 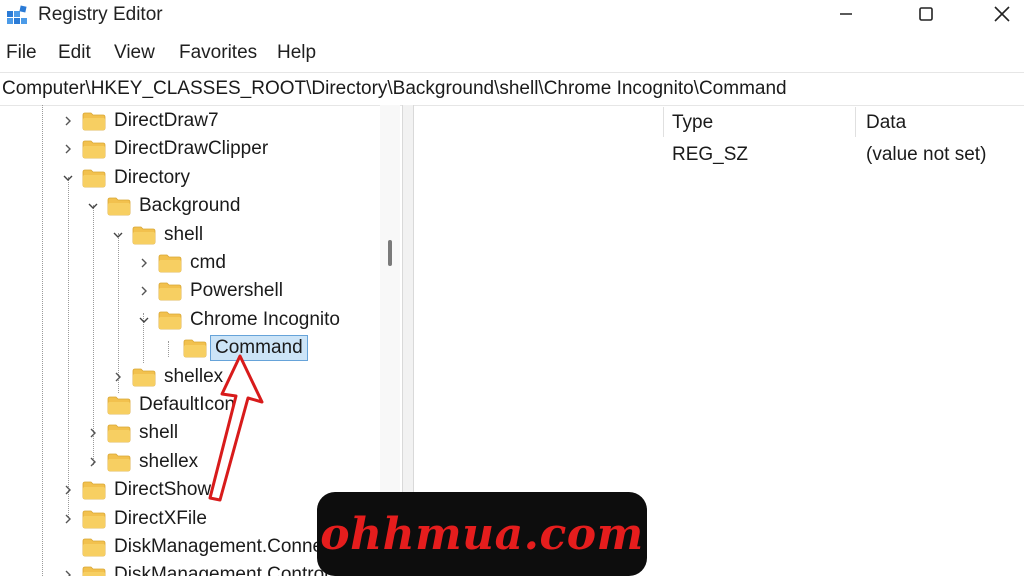 I want to click on tree-item: Directory, so click(x=125, y=178).